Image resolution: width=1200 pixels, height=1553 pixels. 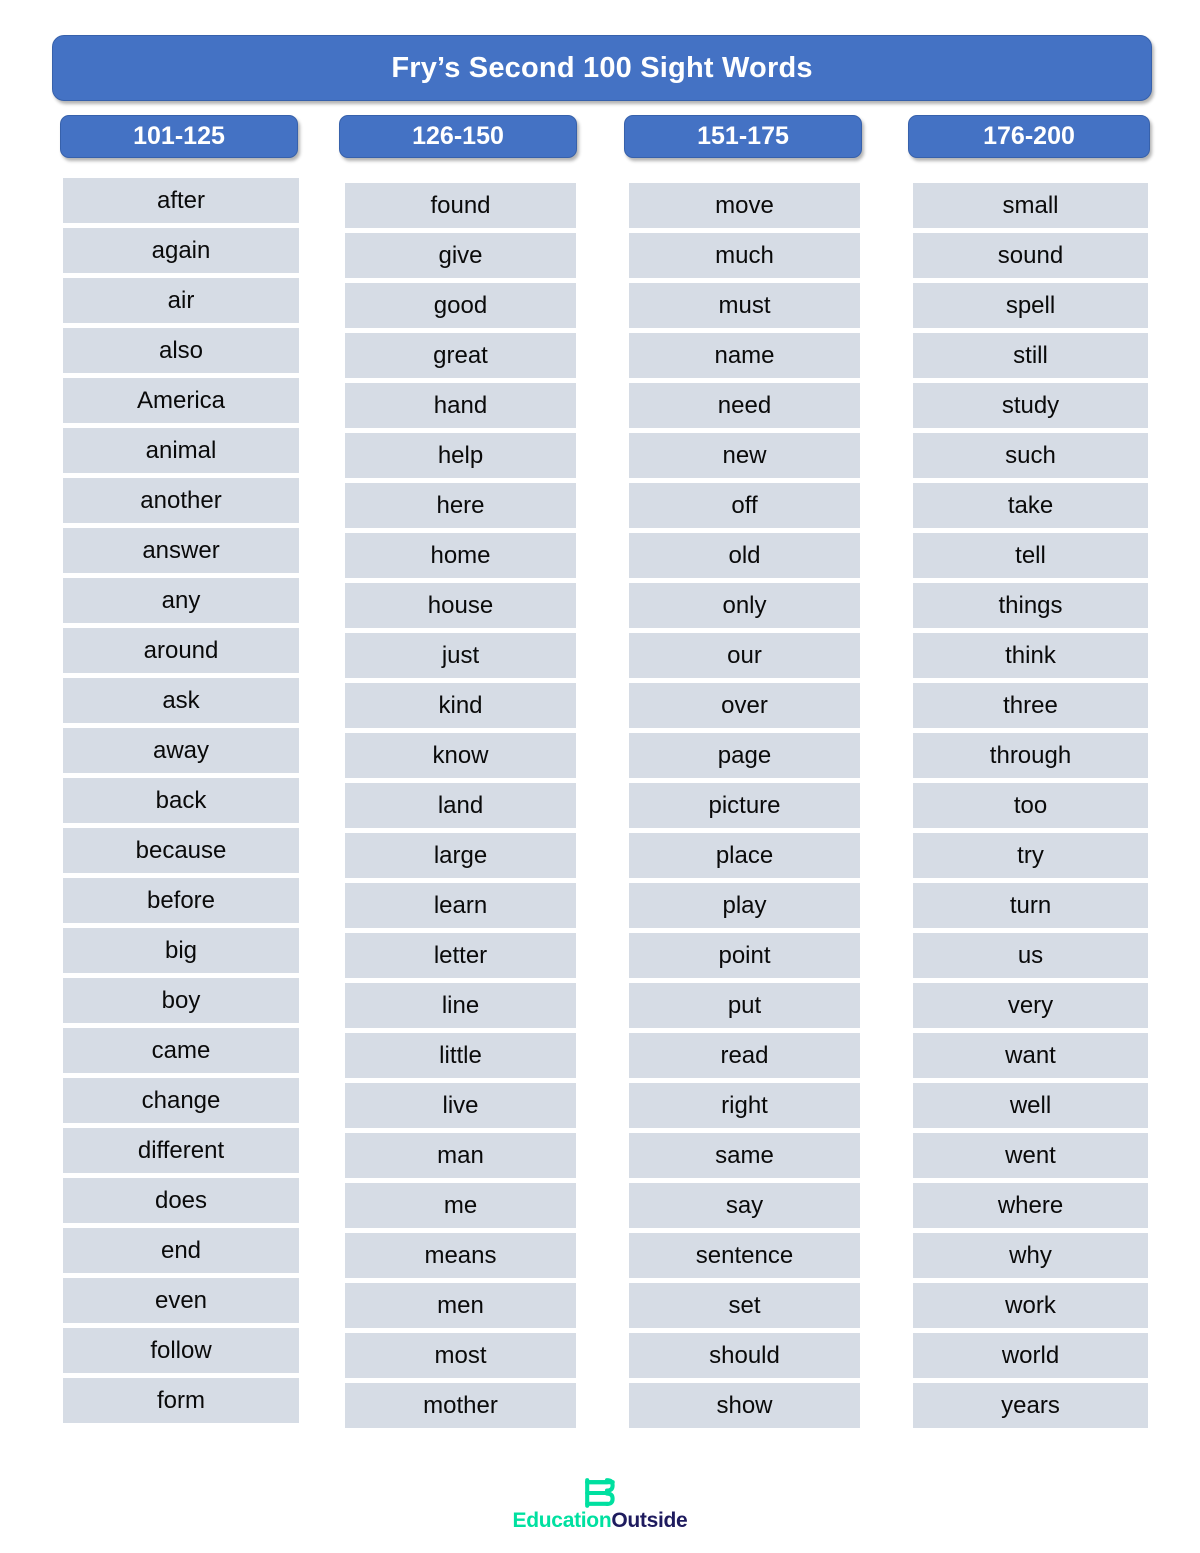 I want to click on word-label: right, so click(x=744, y=1105).